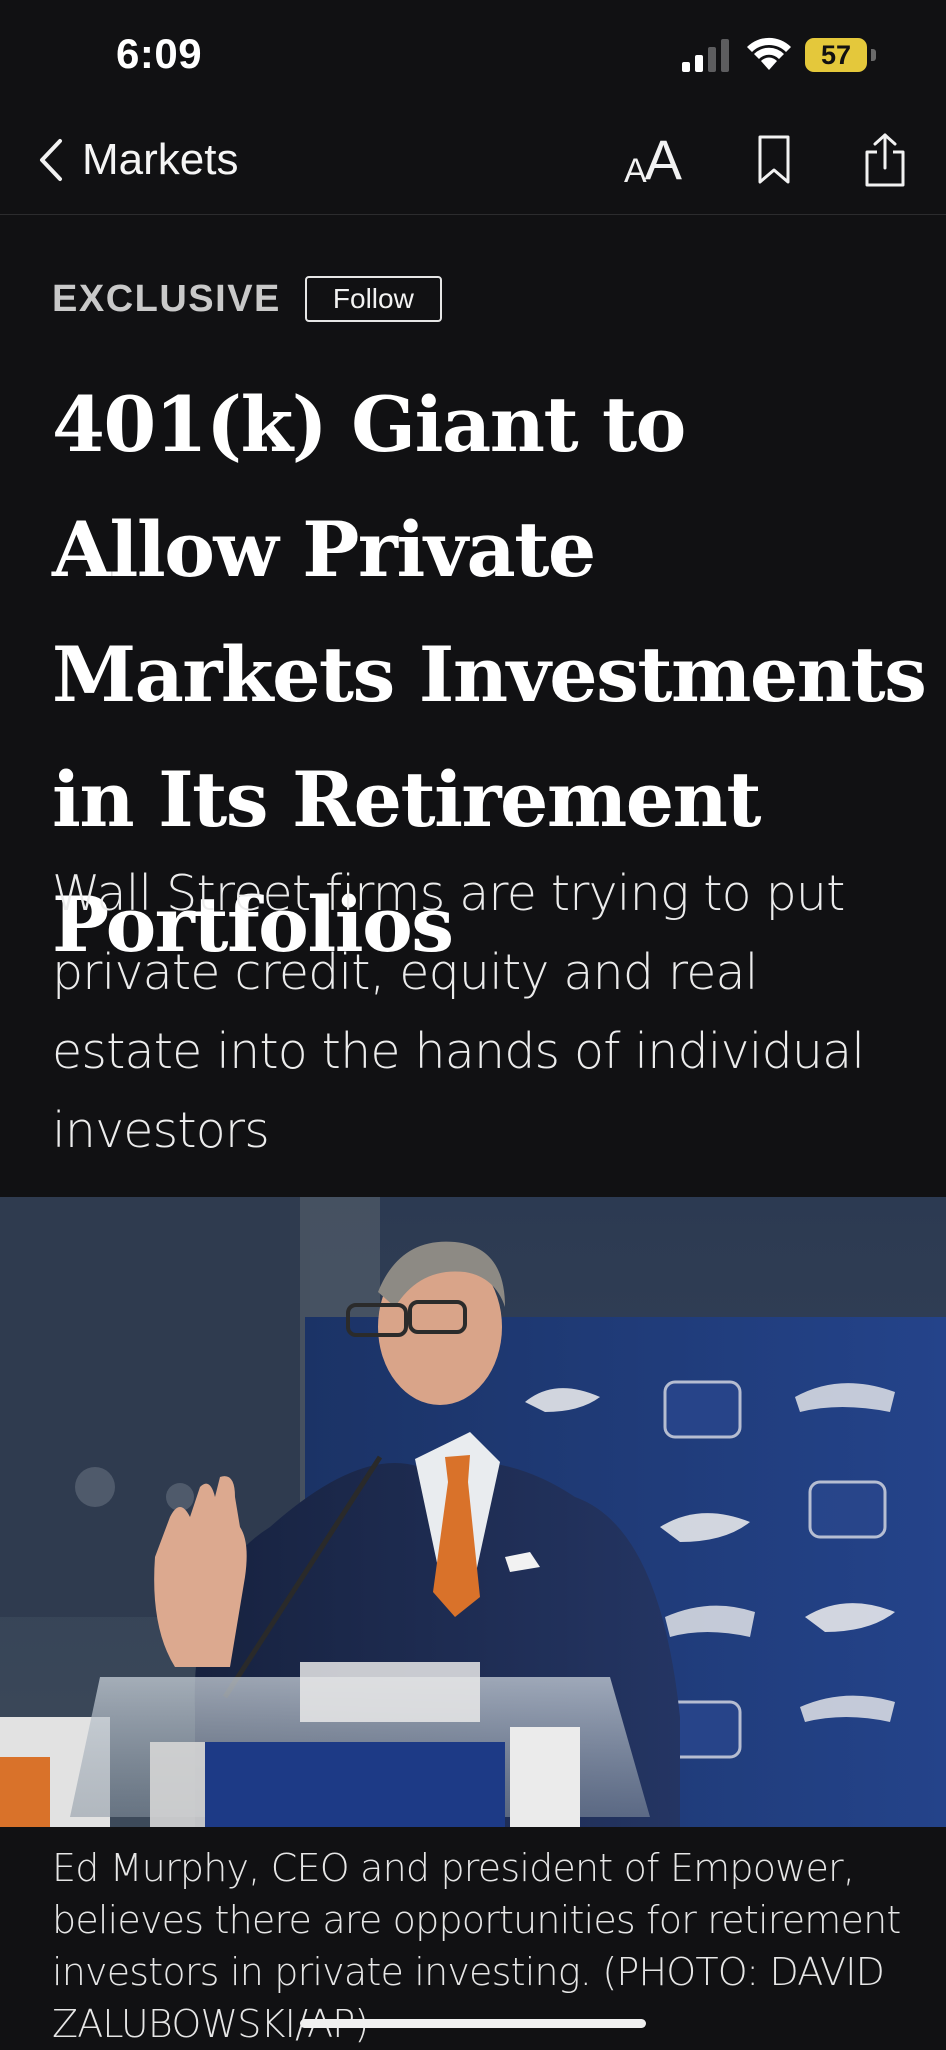 The height and width of the screenshot is (2050, 946). I want to click on bookmark-icon, so click(774, 159).